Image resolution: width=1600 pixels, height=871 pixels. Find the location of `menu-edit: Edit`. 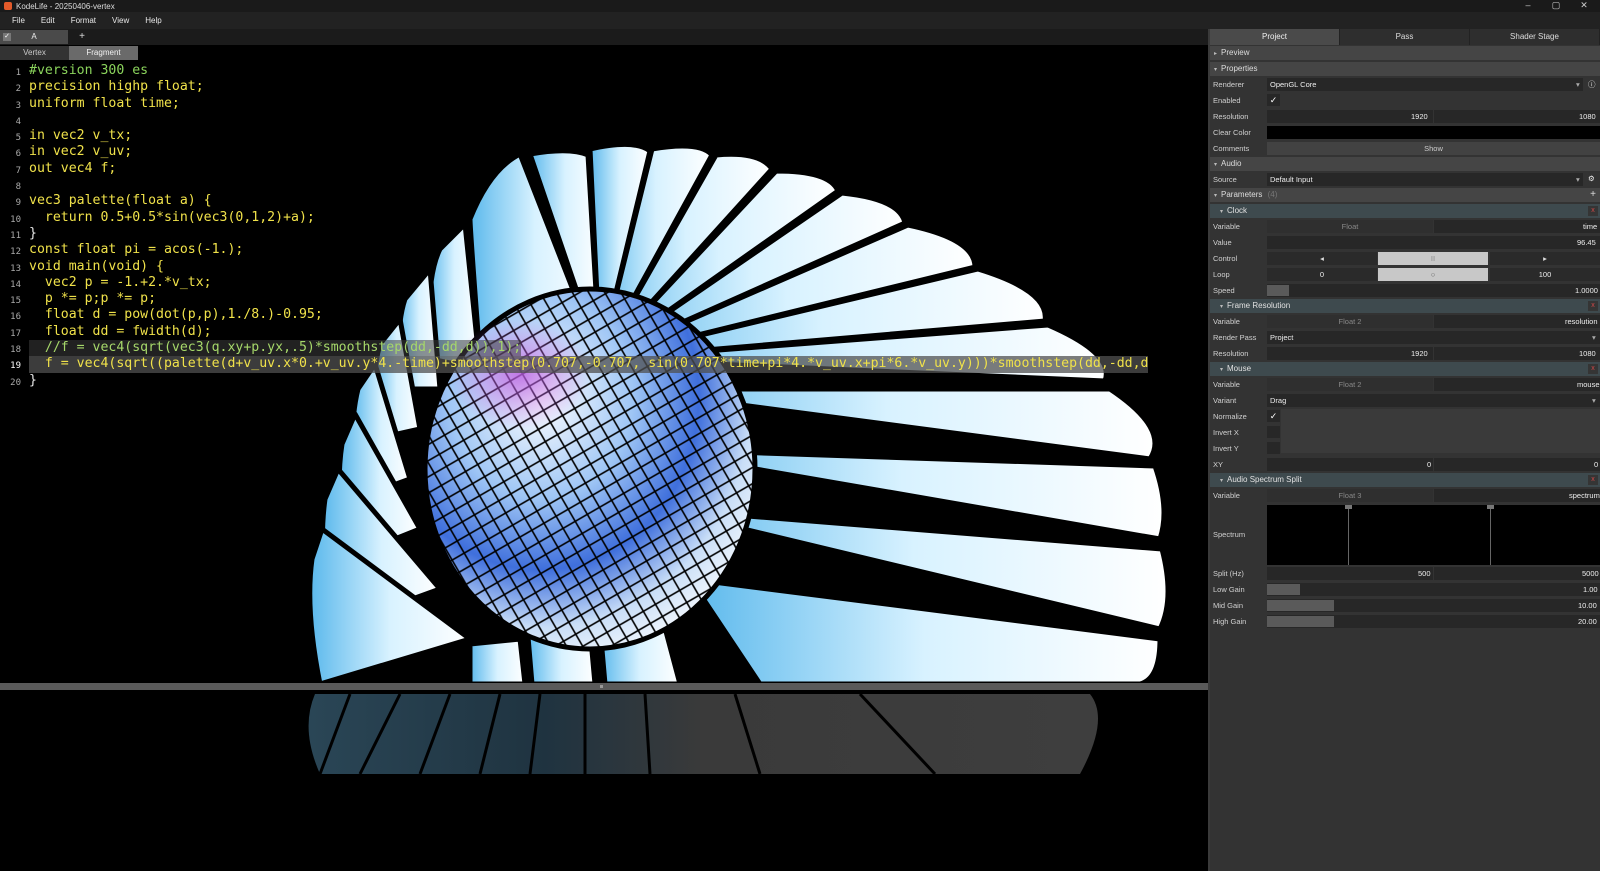

menu-edit: Edit is located at coordinates (48, 20).